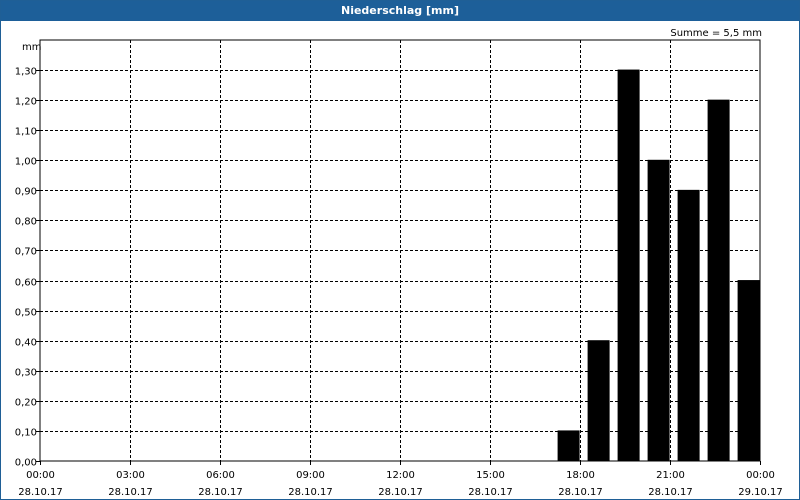  I want to click on y-tick-label: 0,80, so click(26, 222).